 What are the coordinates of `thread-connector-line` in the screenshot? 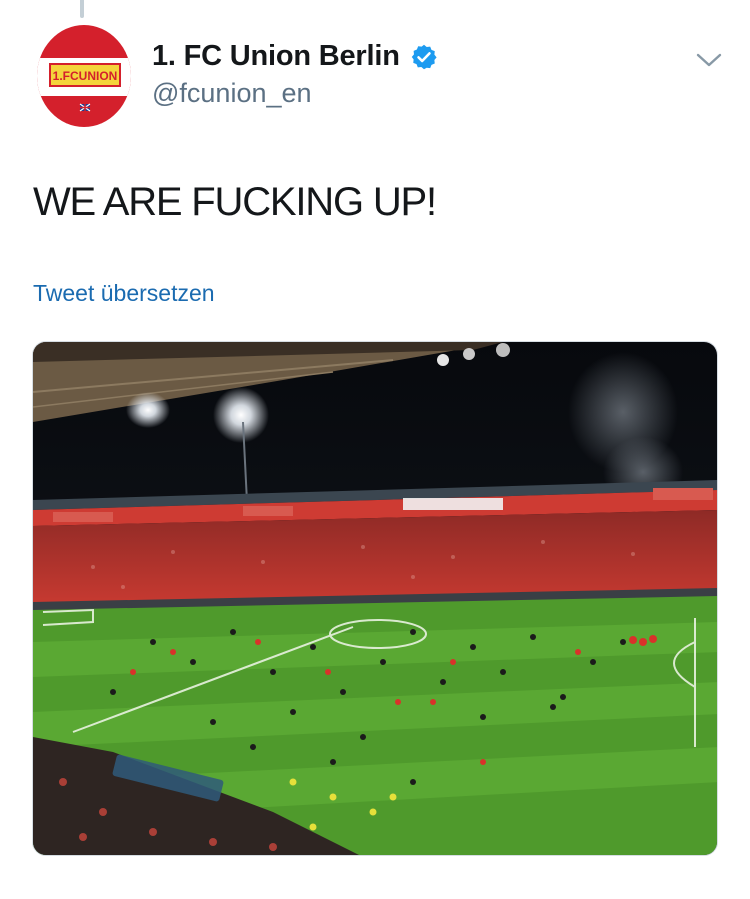 It's located at (82, 9).